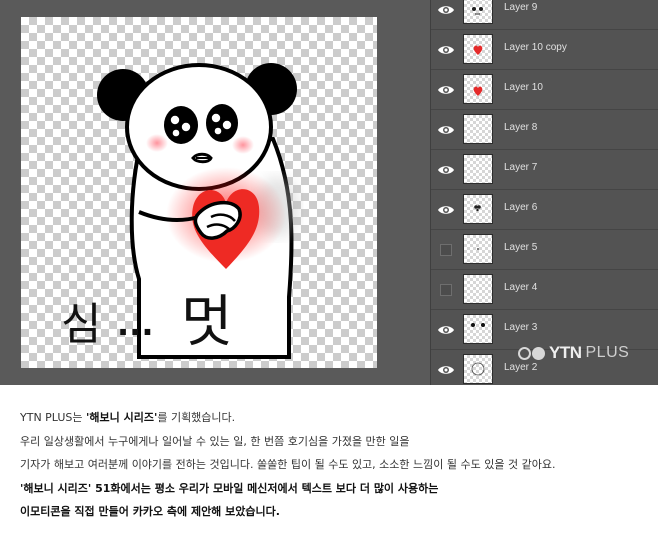 The height and width of the screenshot is (535, 658). Describe the element at coordinates (544, 290) in the screenshot. I see `layer-row: Layer 4` at that location.